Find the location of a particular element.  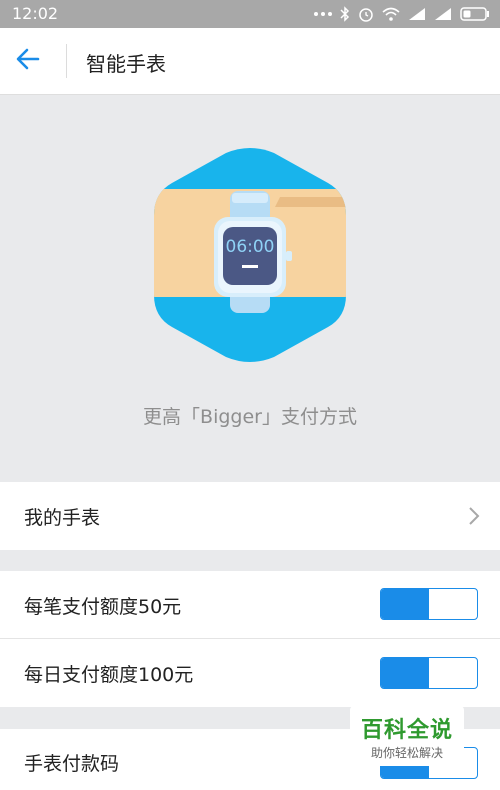

smartwatch-illustration: 06:00 is located at coordinates (250, 255).